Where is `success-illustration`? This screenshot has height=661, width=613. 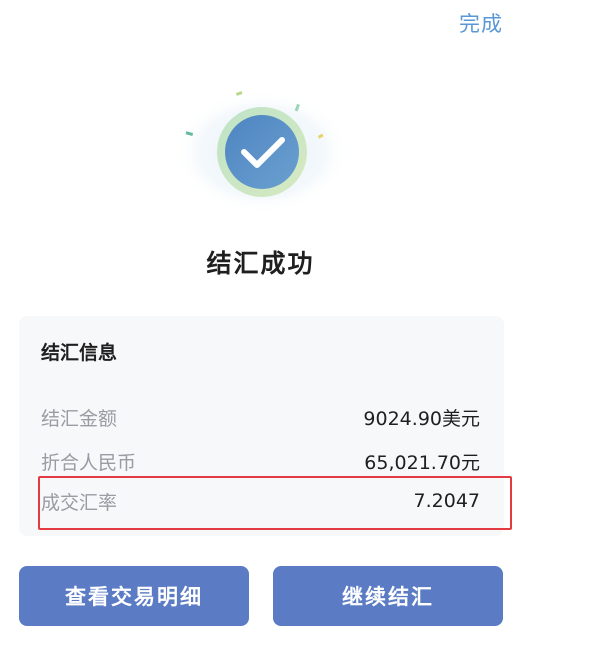 success-illustration is located at coordinates (270, 150).